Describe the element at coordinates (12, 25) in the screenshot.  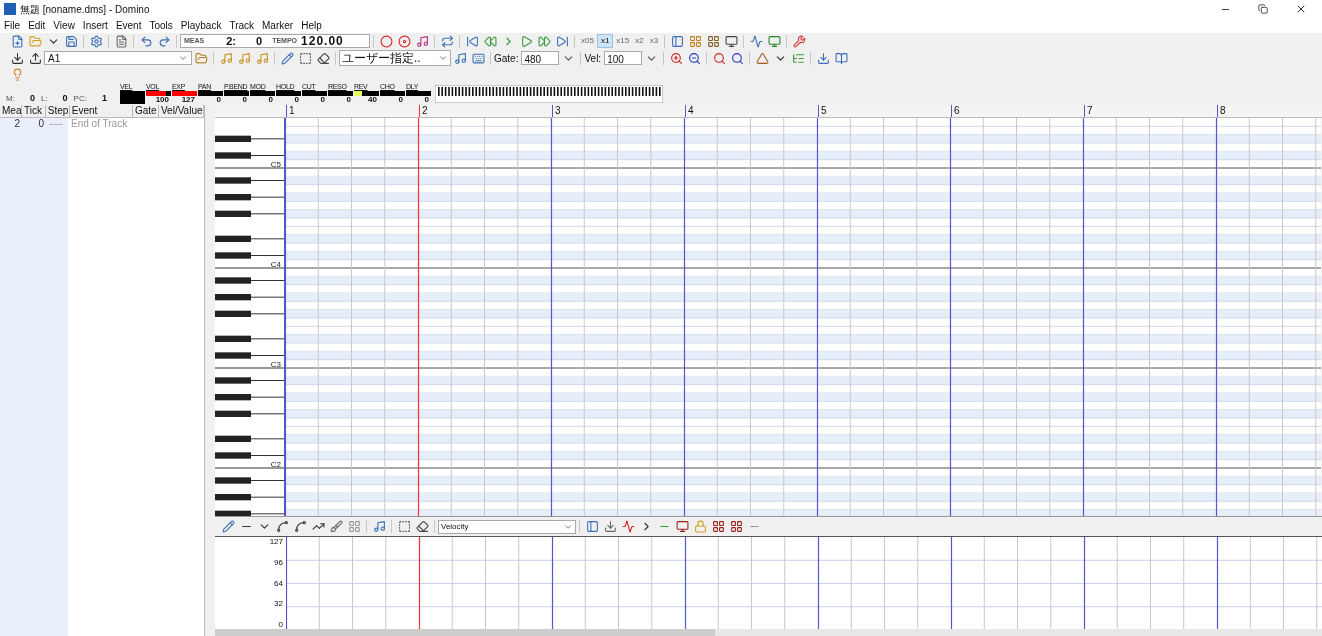
I see `menu-item: File` at that location.